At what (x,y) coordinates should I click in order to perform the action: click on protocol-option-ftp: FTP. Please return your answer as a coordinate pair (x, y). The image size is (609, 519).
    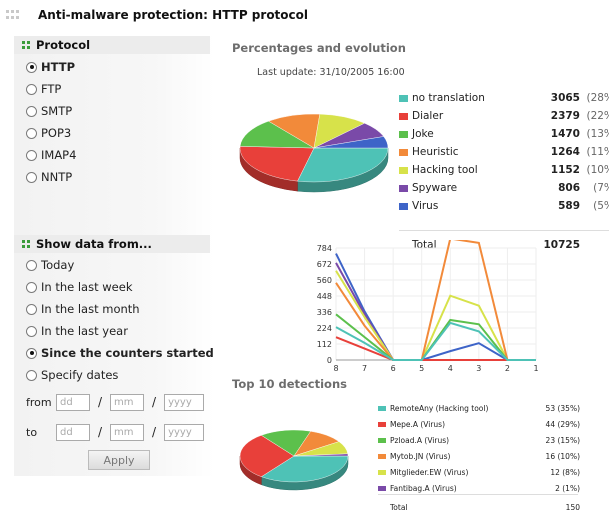
    Looking at the image, I should click on (114, 89).